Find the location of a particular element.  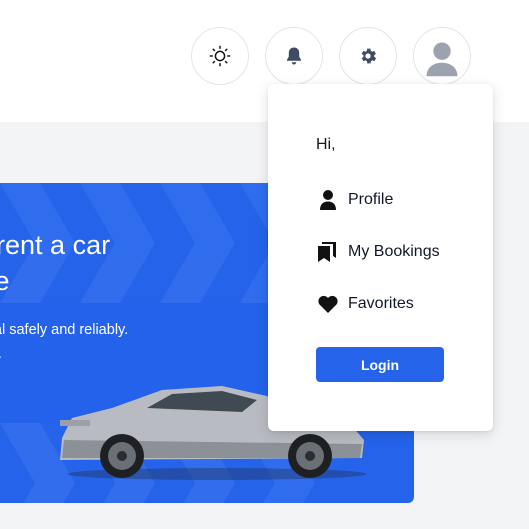

menu-item-label: My Bookings is located at coordinates (394, 251).